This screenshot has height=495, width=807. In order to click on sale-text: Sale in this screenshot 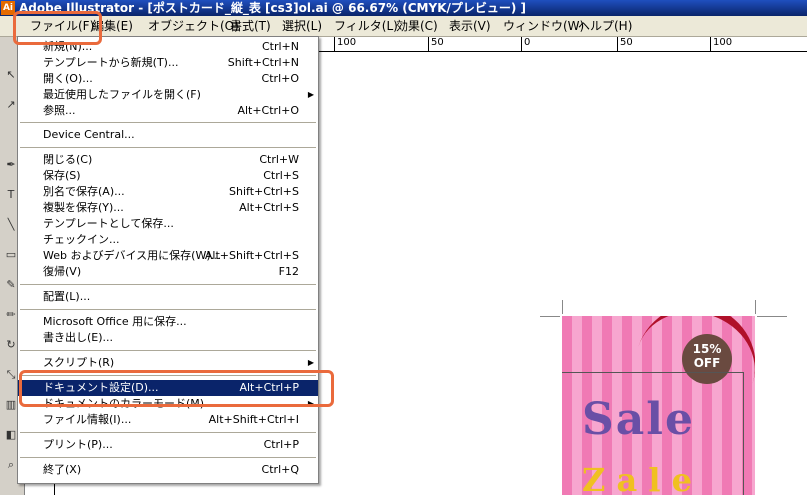, I will do `click(638, 419)`.